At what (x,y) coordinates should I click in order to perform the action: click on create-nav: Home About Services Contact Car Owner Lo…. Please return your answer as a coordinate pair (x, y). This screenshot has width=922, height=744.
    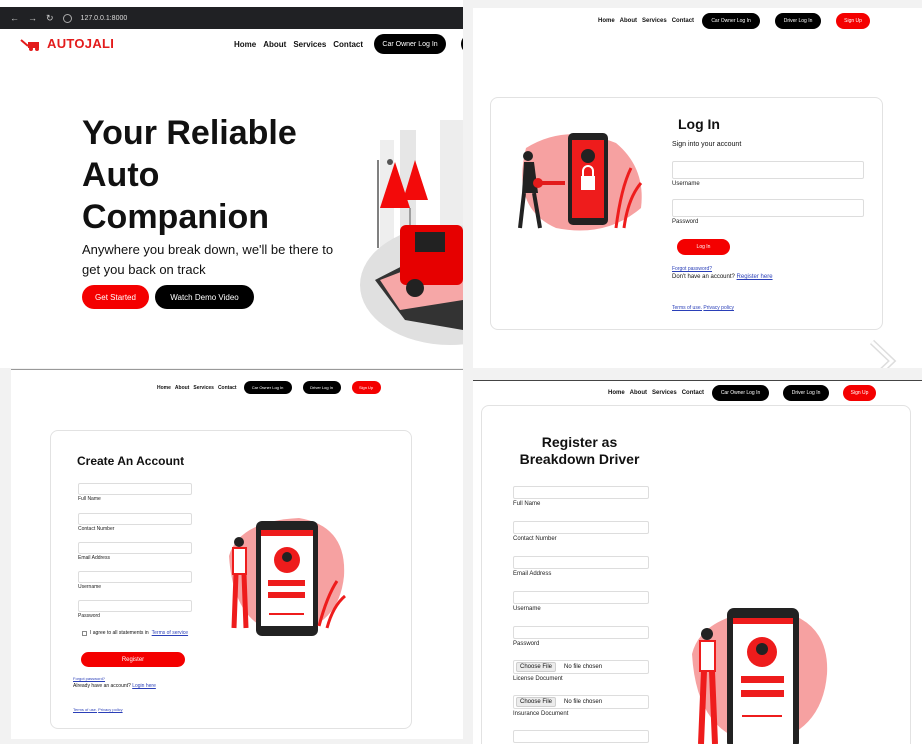
    Looking at the image, I should click on (269, 387).